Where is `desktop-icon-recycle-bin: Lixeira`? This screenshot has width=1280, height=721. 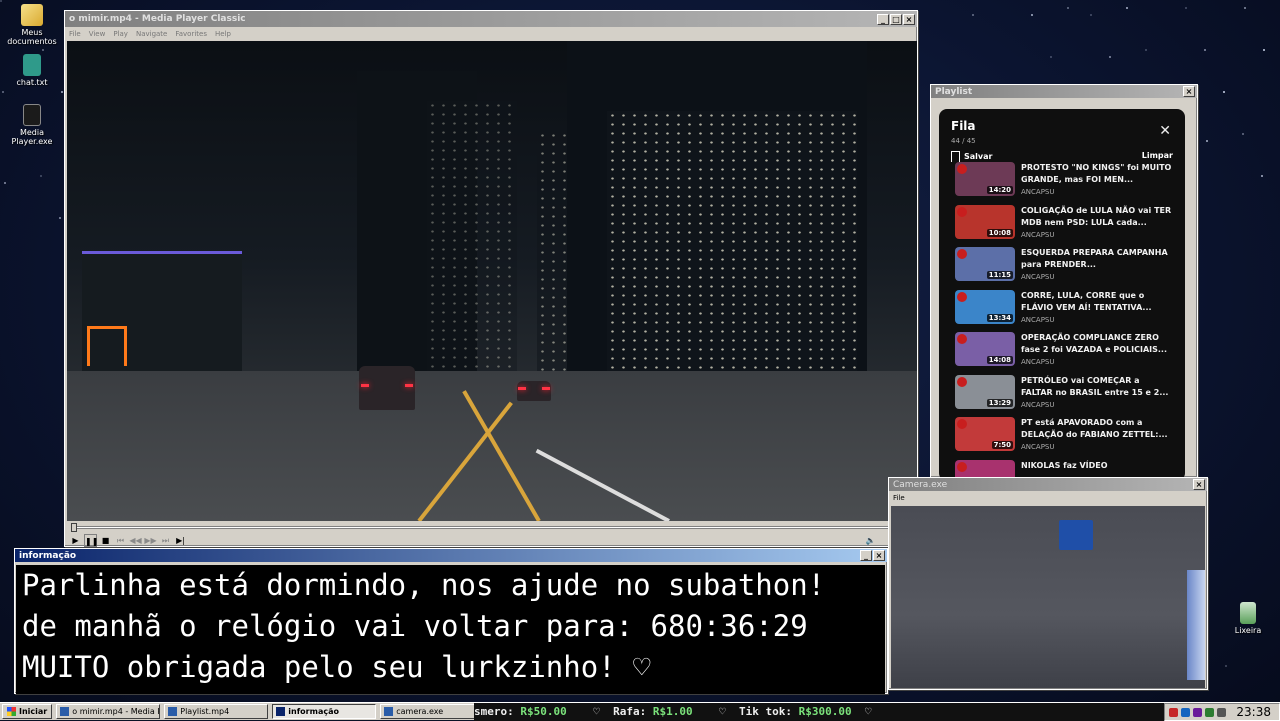
desktop-icon-recycle-bin: Lixeira is located at coordinates (1248, 618).